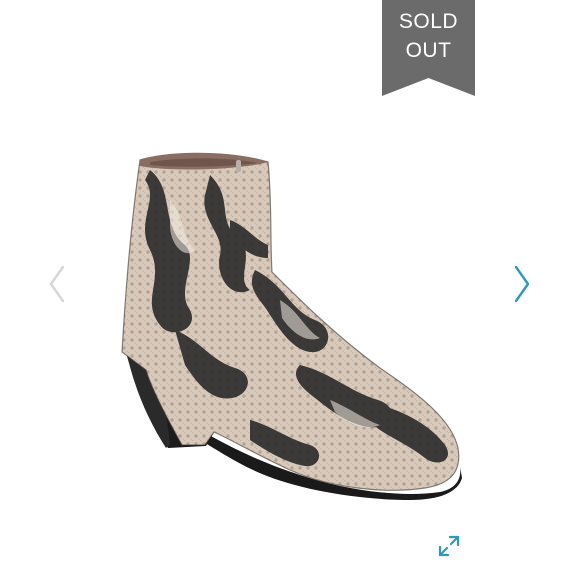 This screenshot has width=580, height=580. What do you see at coordinates (428, 21) in the screenshot?
I see `sold-label-line1: SOLD` at bounding box center [428, 21].